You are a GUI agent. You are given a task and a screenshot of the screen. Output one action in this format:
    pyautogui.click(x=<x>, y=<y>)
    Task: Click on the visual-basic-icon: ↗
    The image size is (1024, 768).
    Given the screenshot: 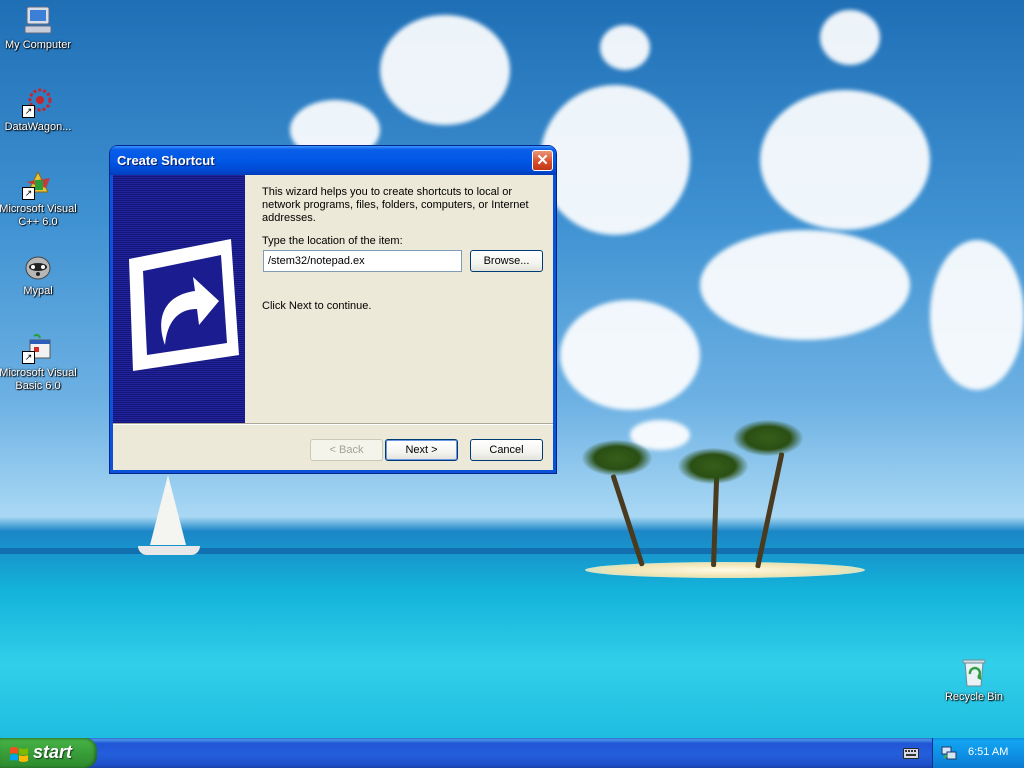 What is the action you would take?
    pyautogui.click(x=38, y=348)
    